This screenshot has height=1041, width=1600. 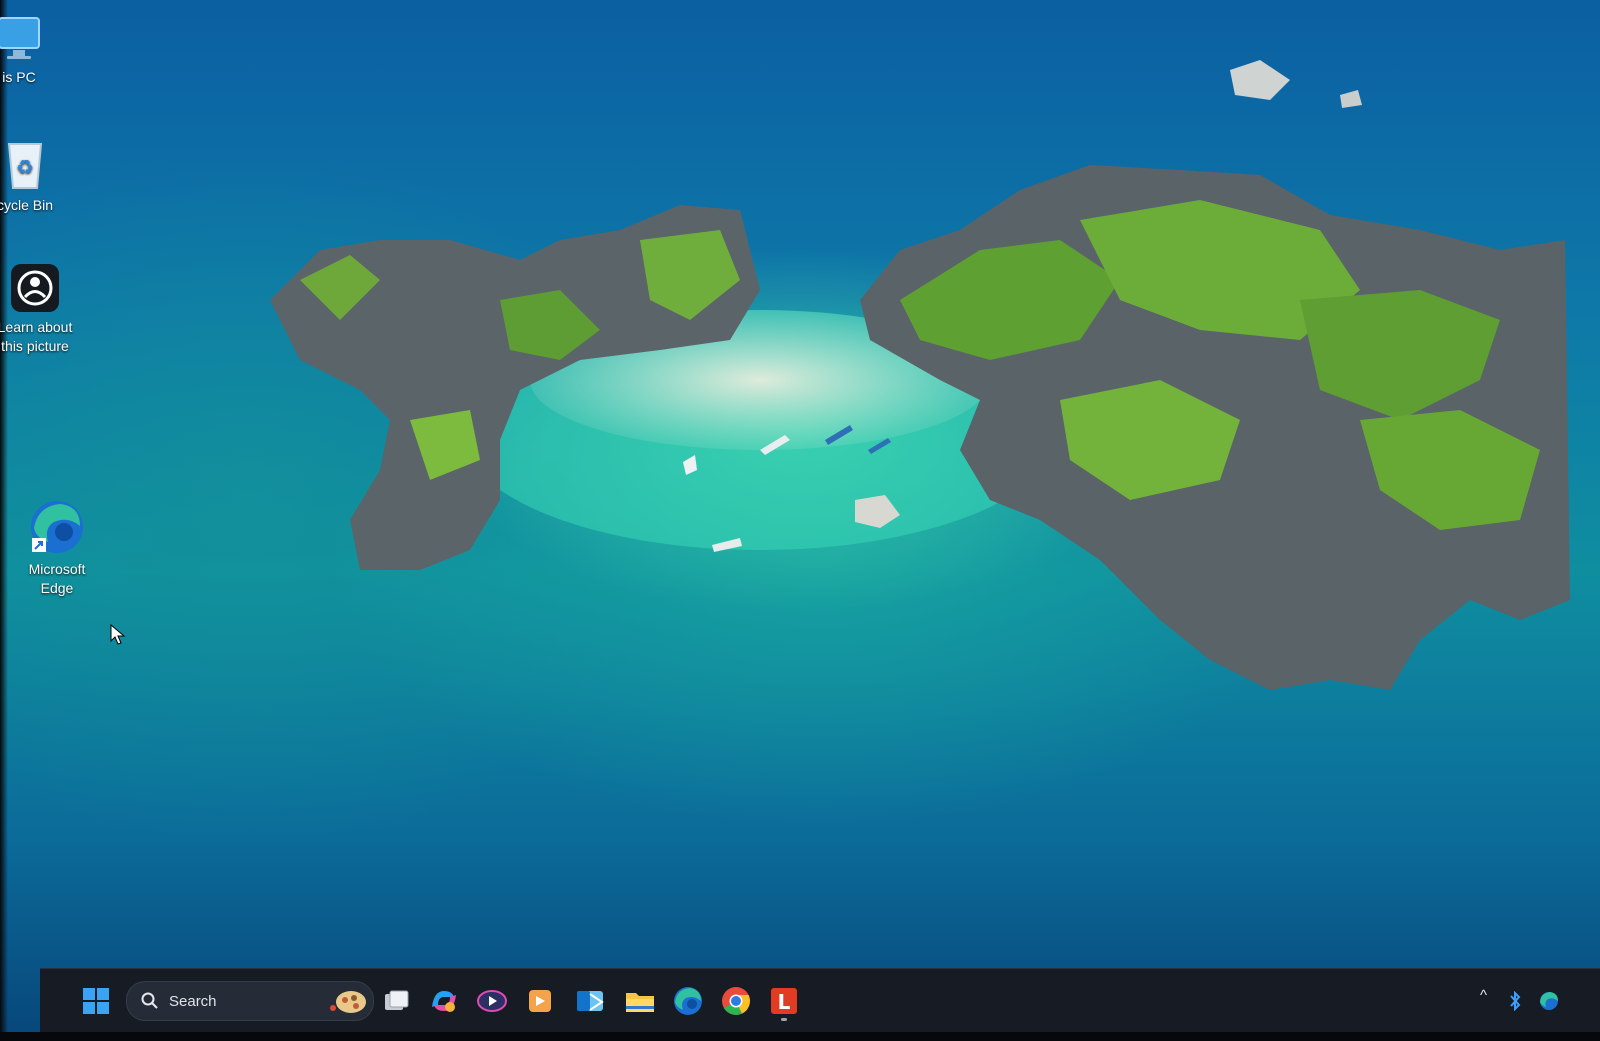 I want to click on monitor-icon, so click(x=20, y=38).